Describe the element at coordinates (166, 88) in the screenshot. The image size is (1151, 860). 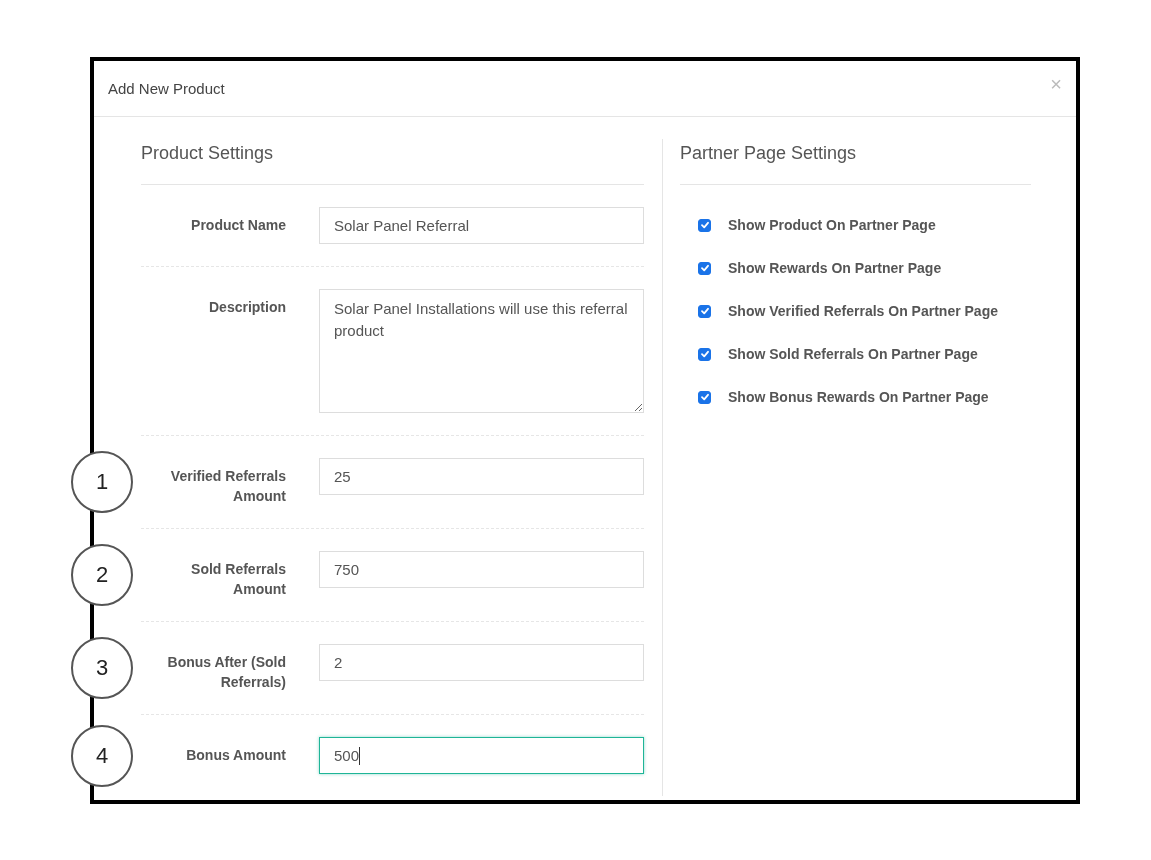
I see `dialog-title: Add New Product` at that location.